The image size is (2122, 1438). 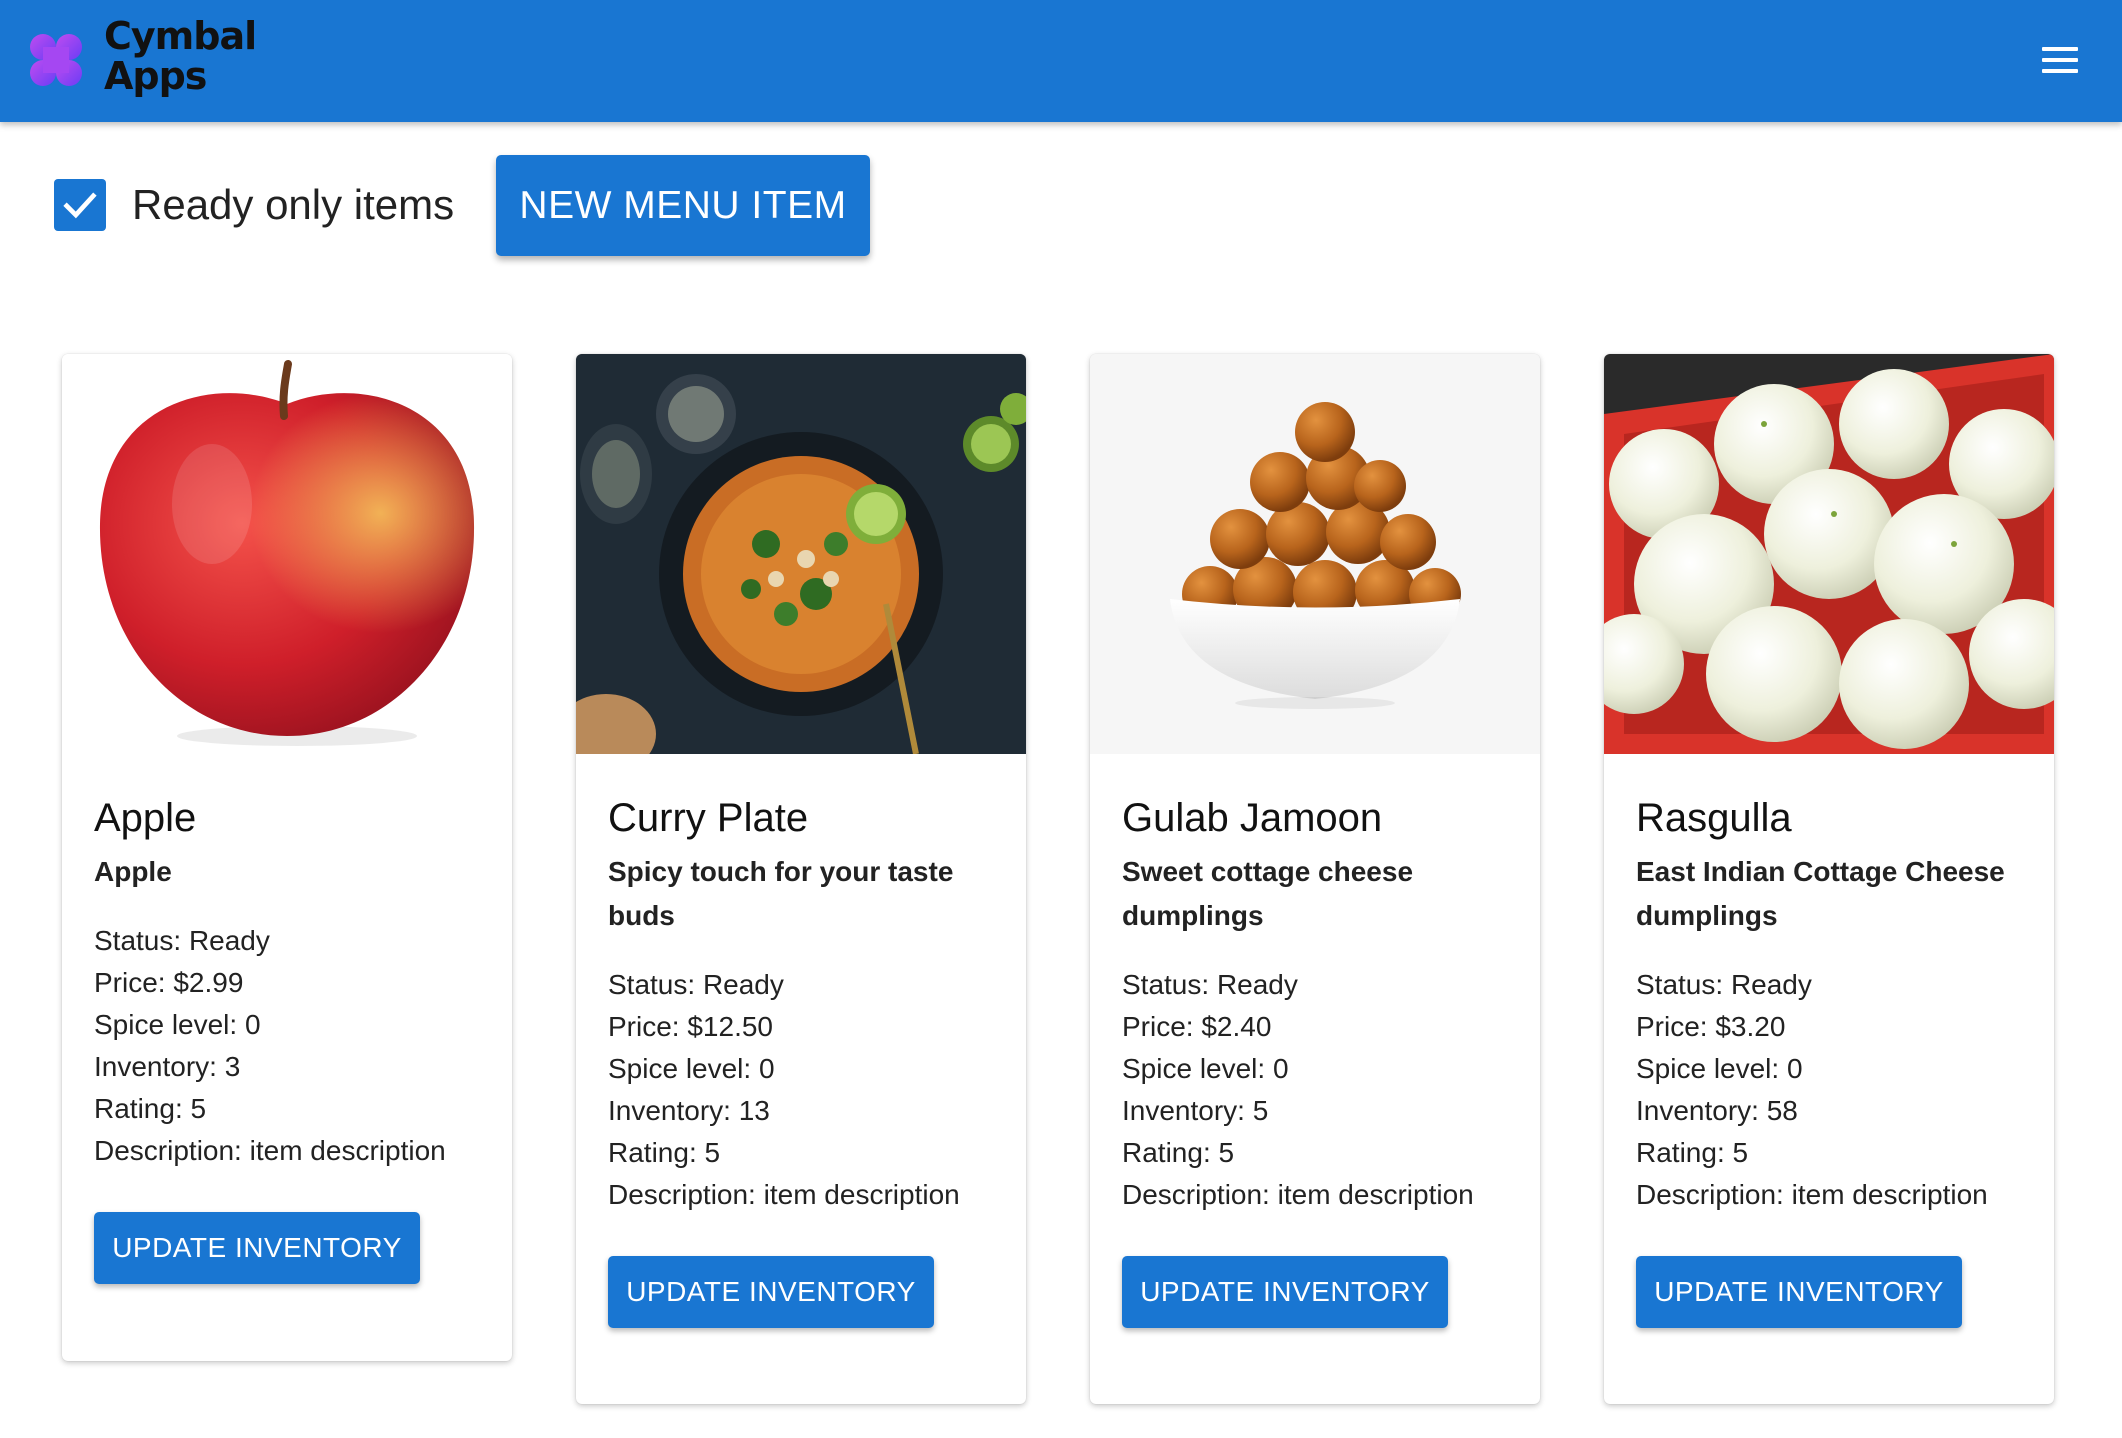 I want to click on ready-only-label: Ready only items, so click(x=293, y=204).